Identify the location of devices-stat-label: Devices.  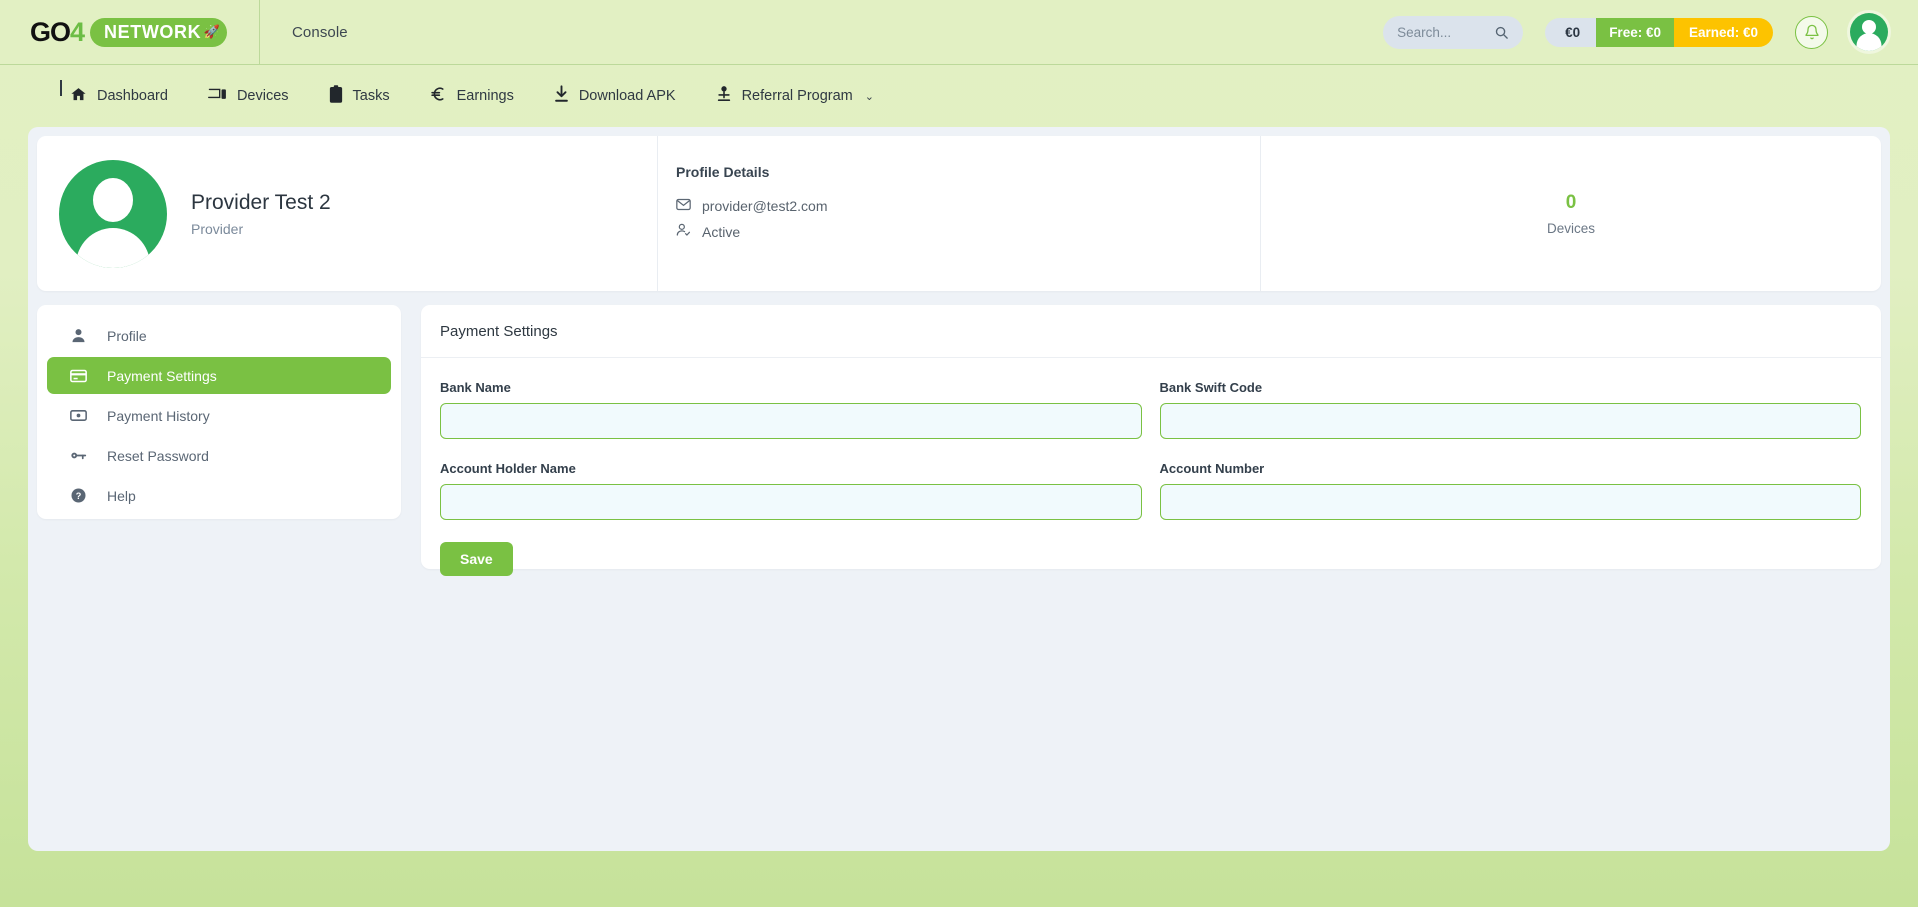
(1570, 228).